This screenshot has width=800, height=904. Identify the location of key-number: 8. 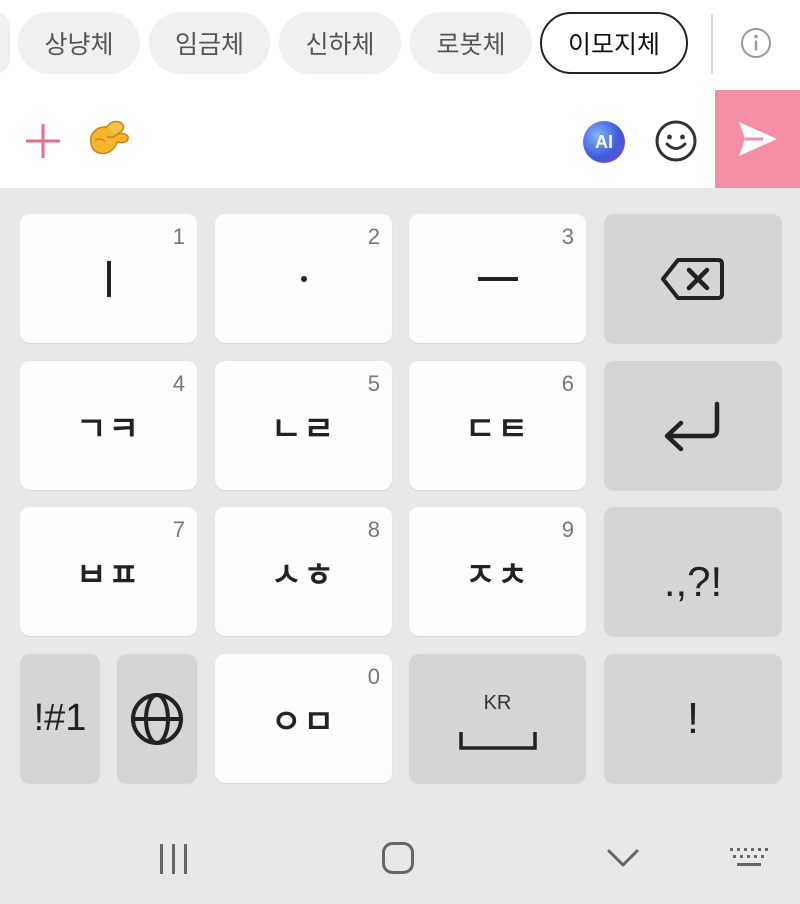
(373, 529).